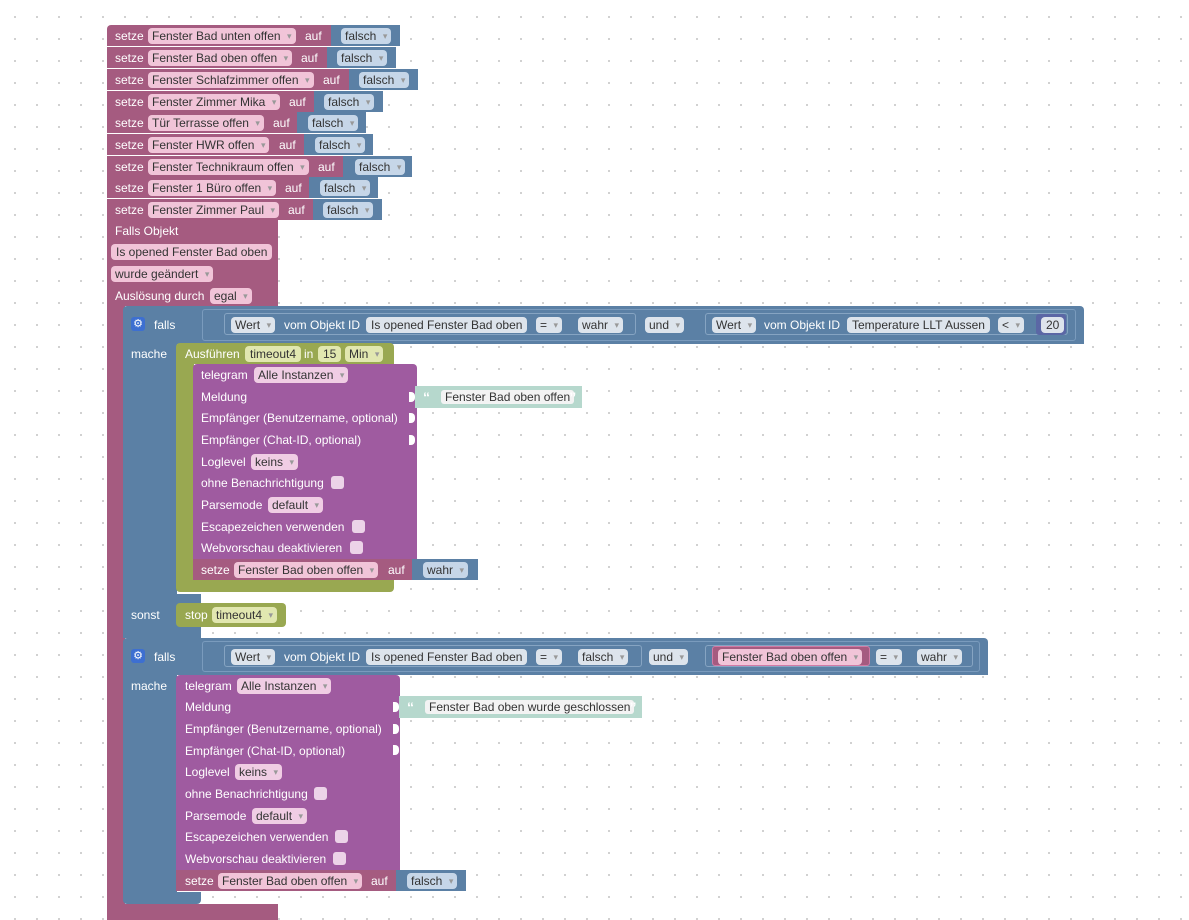 The height and width of the screenshot is (920, 1189). I want to click on operator-dropdown: <, so click(1011, 325).